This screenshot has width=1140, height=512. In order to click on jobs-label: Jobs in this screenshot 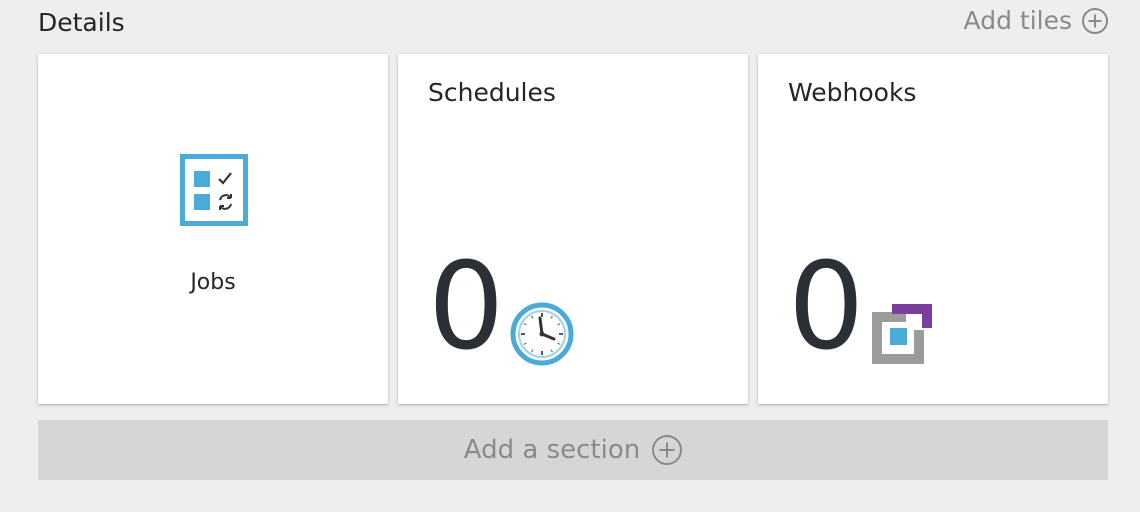, I will do `click(213, 282)`.